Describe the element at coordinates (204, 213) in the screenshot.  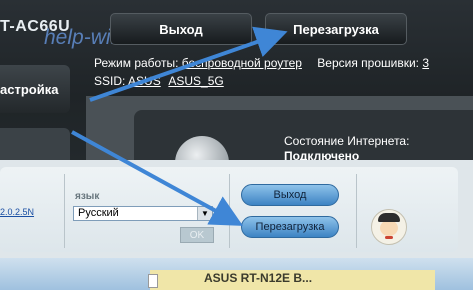
I see `chevron-down-icon: ▼` at that location.